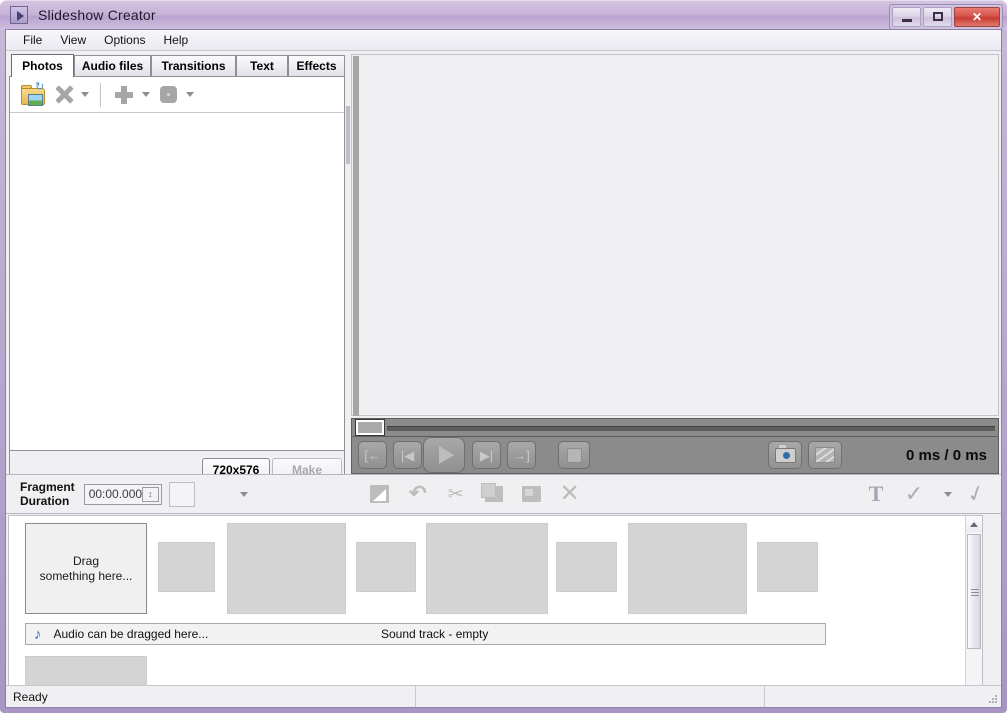 This screenshot has height=713, width=1007. Describe the element at coordinates (974, 591) in the screenshot. I see `scrollbar-thumb` at that location.